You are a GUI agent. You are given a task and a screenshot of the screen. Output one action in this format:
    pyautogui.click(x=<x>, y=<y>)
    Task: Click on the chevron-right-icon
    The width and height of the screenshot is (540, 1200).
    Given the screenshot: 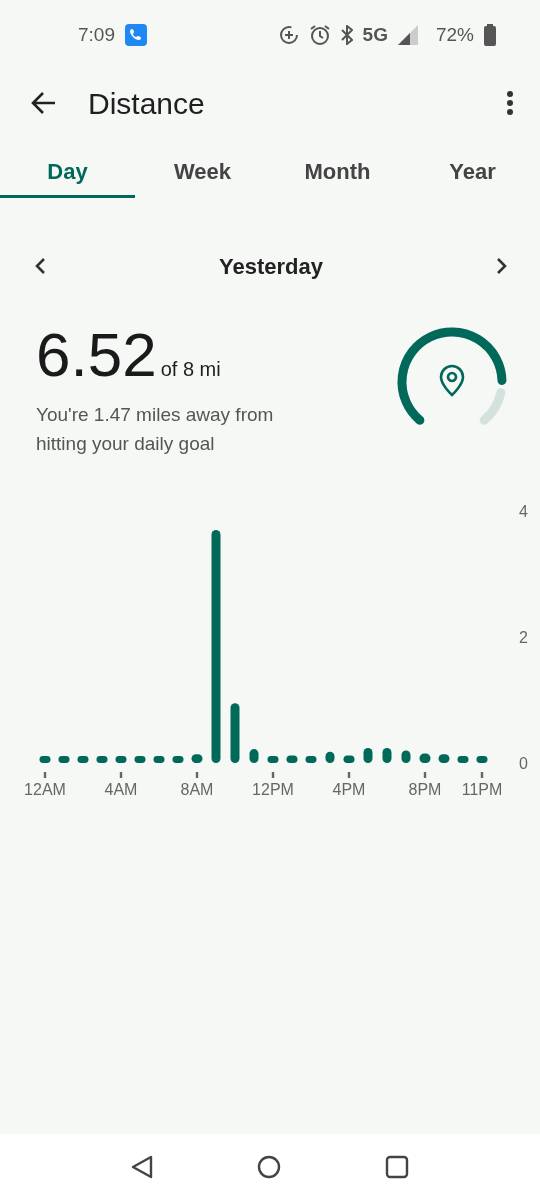 What is the action you would take?
    pyautogui.click(x=502, y=266)
    